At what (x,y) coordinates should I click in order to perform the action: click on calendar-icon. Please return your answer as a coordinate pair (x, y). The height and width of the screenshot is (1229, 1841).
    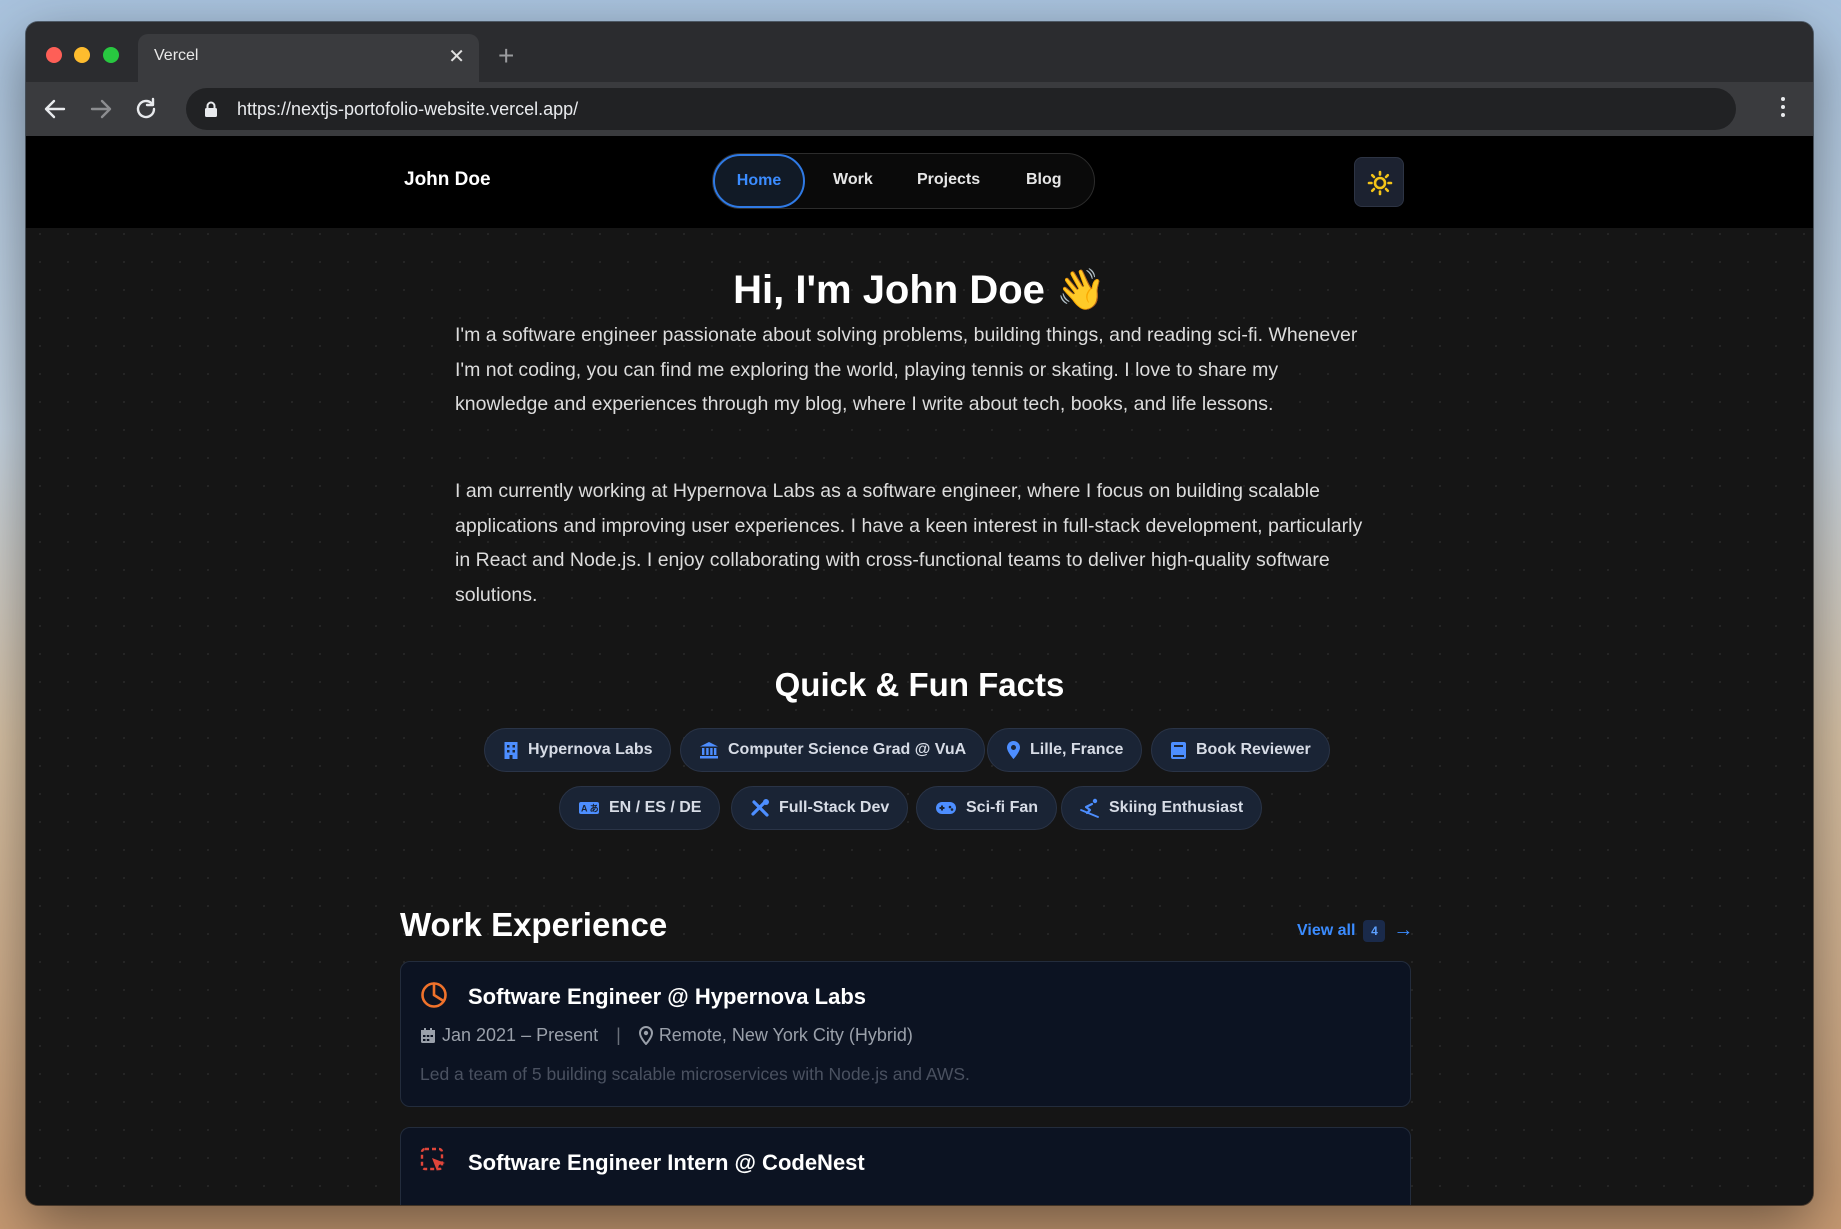
    Looking at the image, I should click on (428, 1035).